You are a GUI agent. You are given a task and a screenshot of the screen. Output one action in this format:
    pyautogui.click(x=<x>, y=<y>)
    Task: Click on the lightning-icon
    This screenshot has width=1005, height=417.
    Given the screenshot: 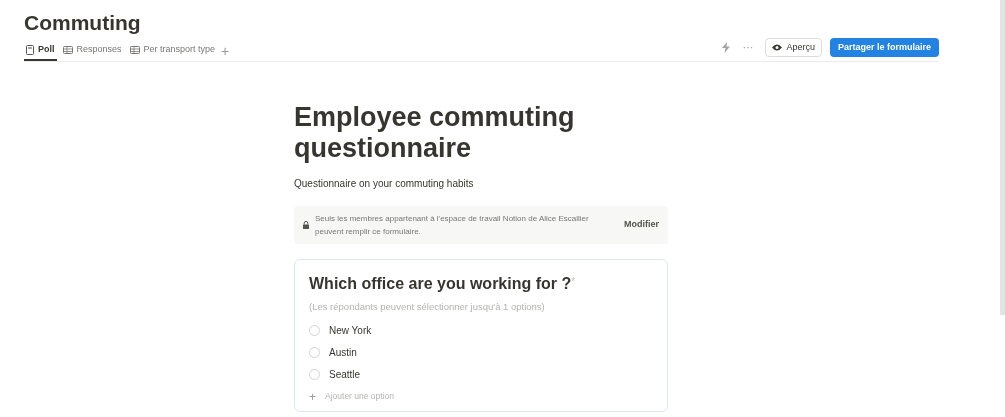 What is the action you would take?
    pyautogui.click(x=726, y=47)
    